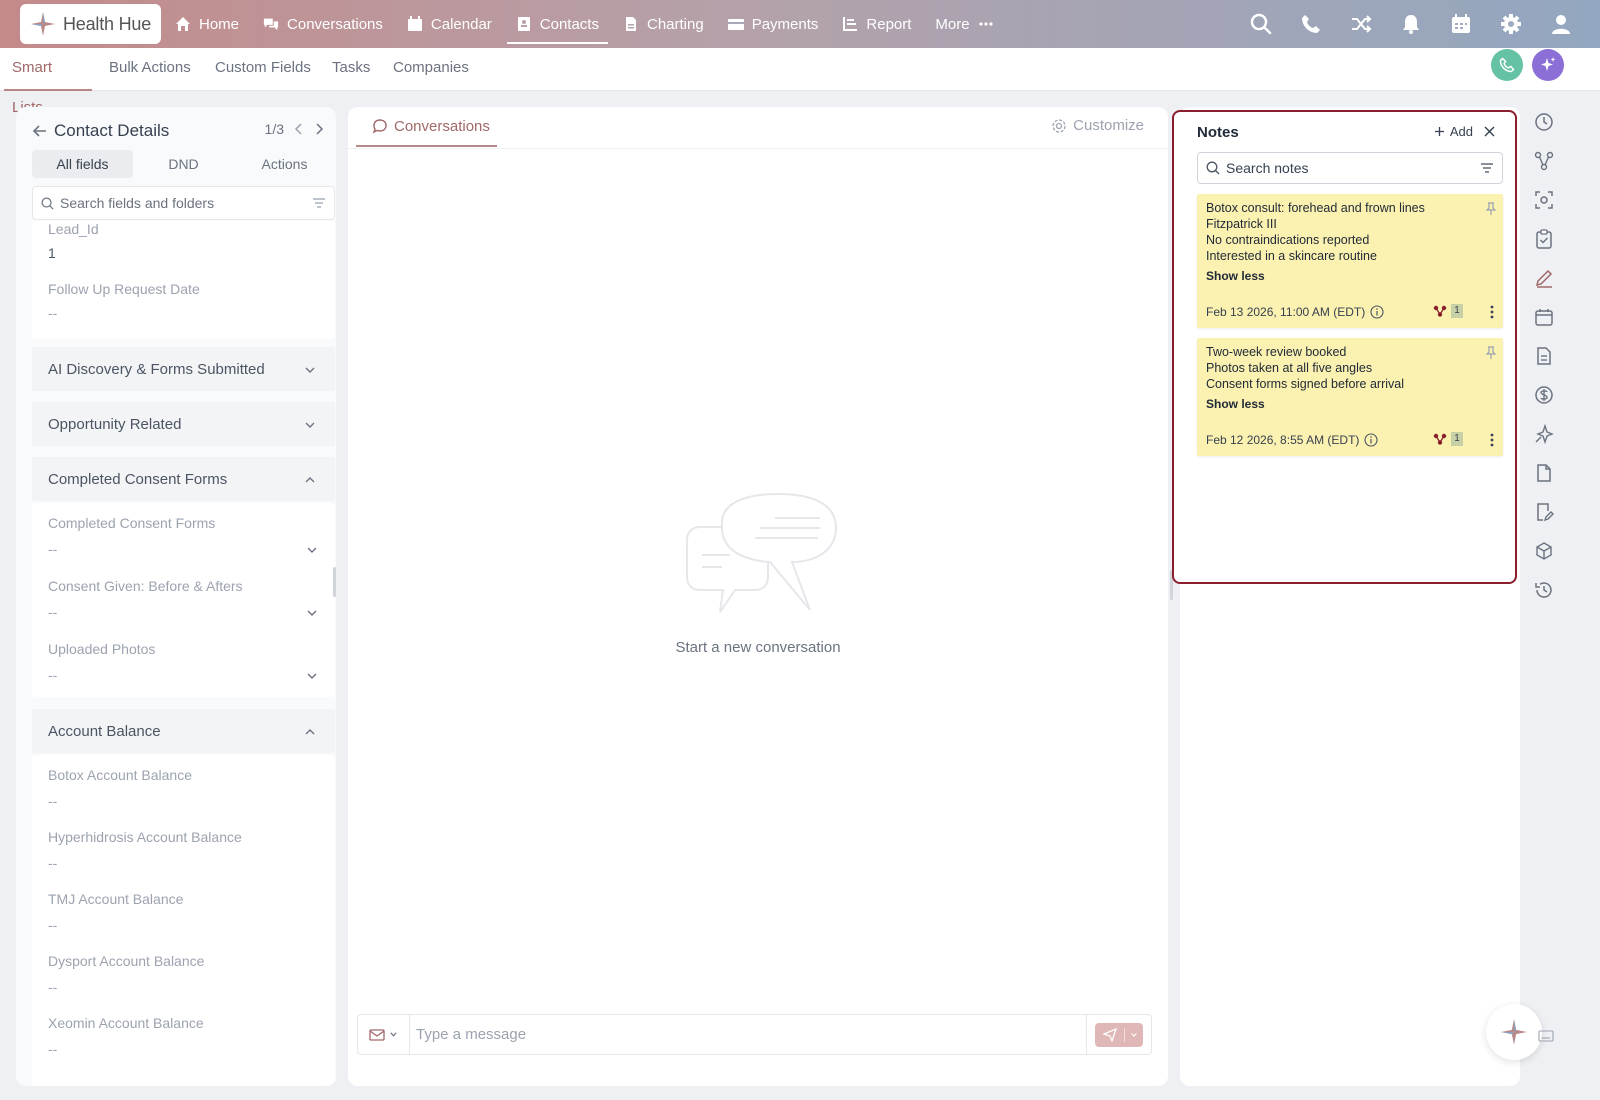 This screenshot has height=1100, width=1600. Describe the element at coordinates (90, 24) in the screenshot. I see `app-logo: Health Hue` at that location.